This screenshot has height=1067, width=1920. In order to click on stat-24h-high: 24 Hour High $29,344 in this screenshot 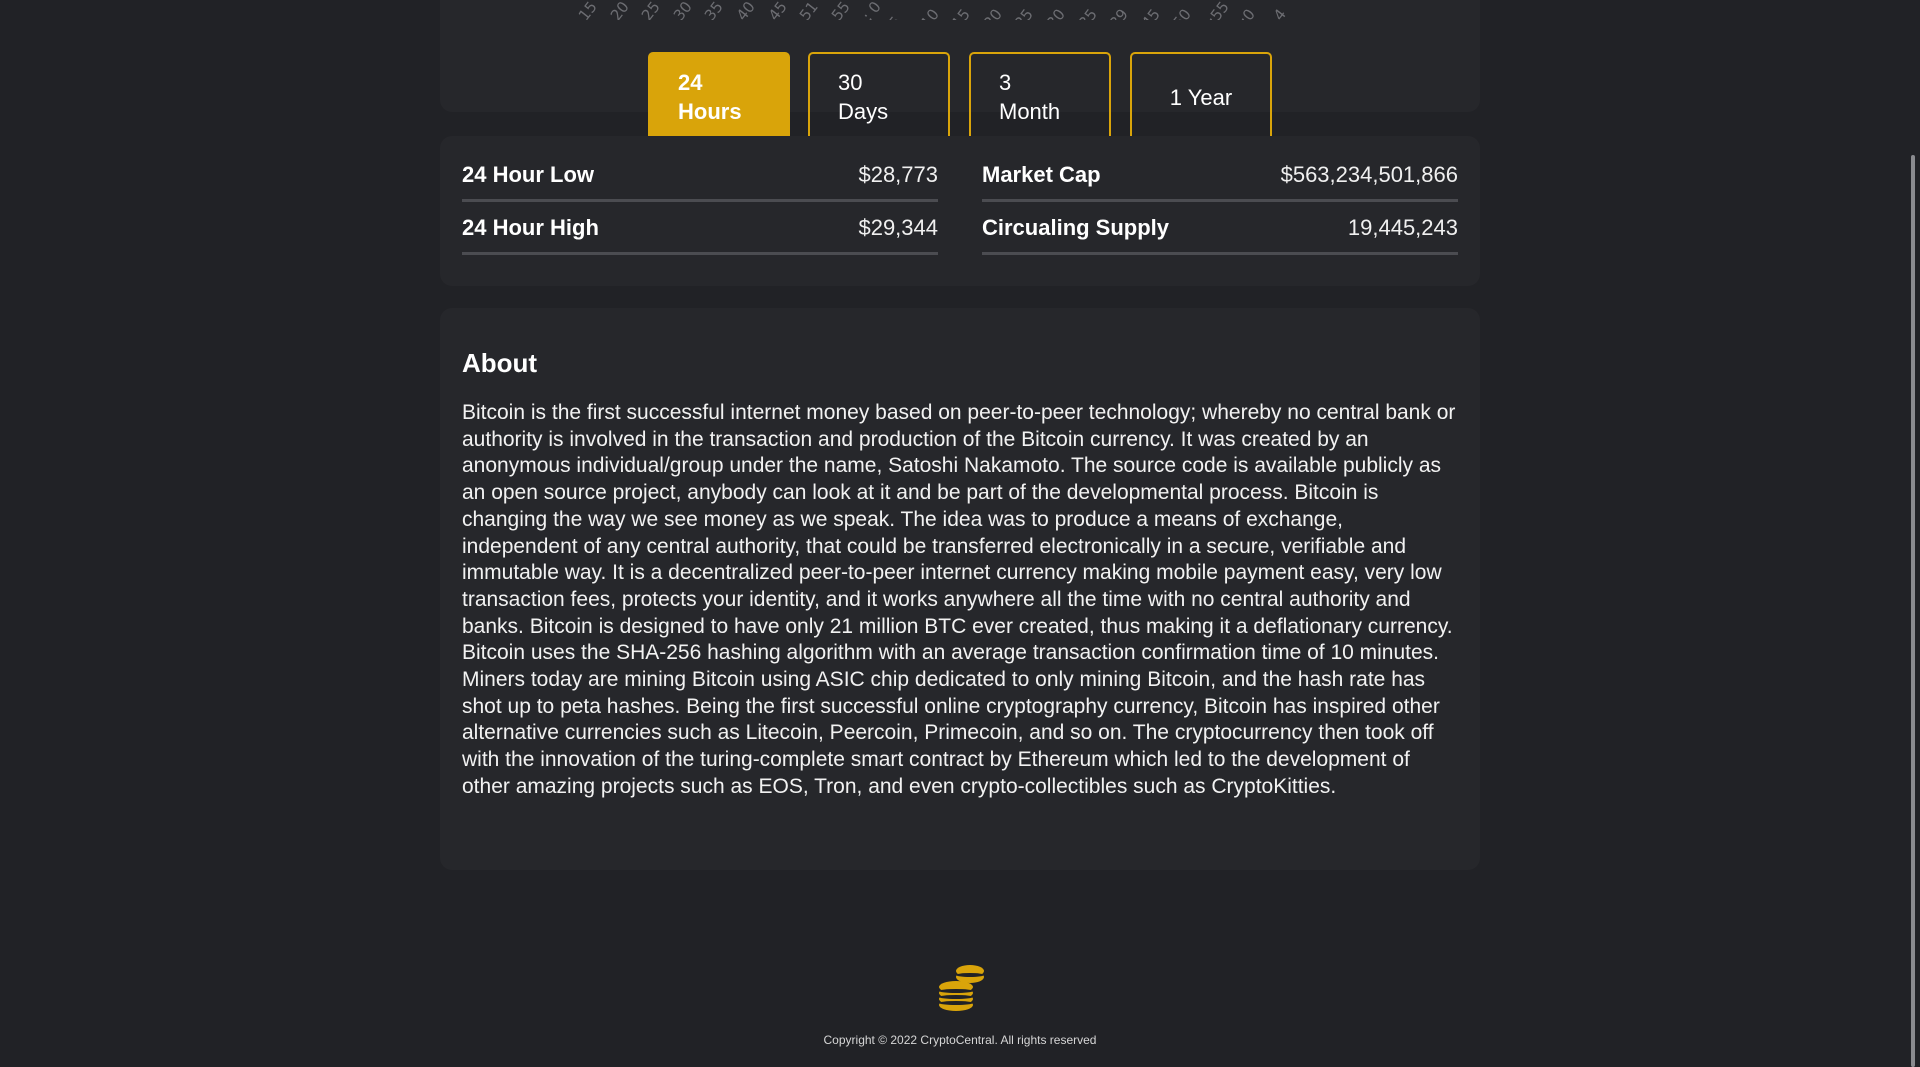, I will do `click(700, 229)`.